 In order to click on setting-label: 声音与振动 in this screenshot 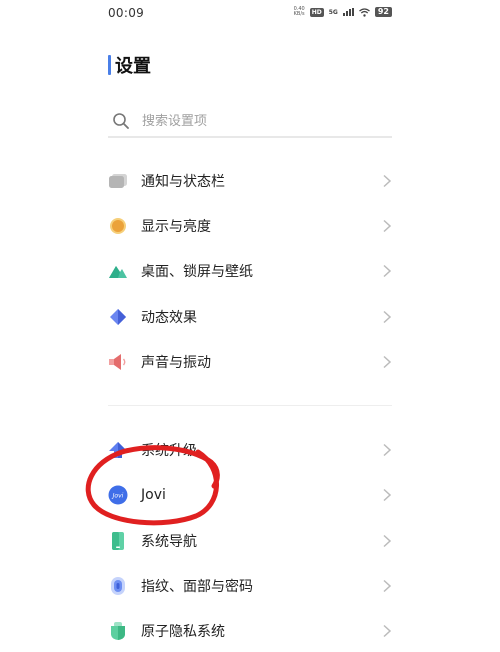, I will do `click(176, 363)`.